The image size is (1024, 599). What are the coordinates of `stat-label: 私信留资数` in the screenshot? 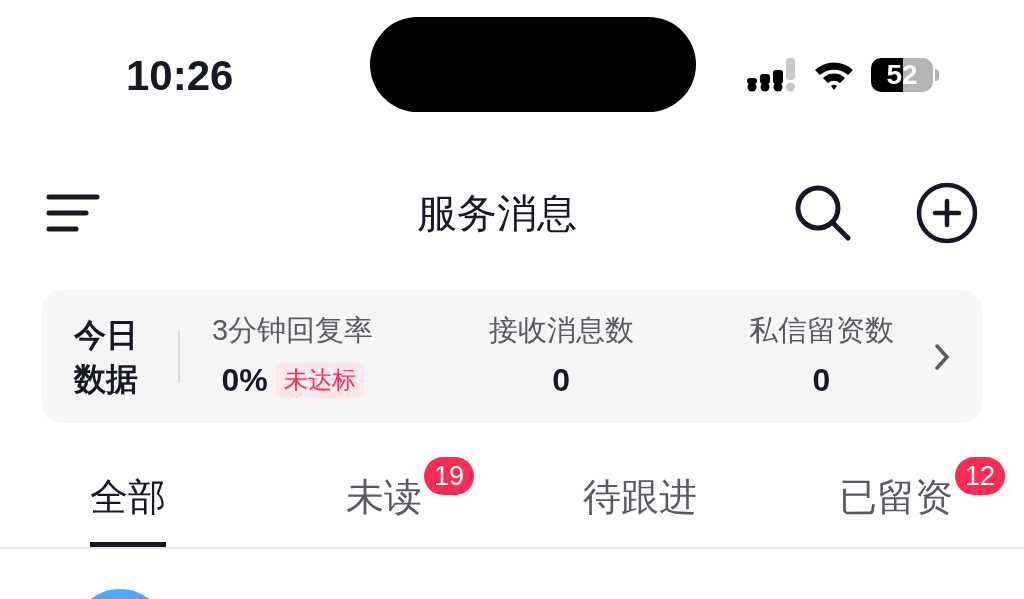 It's located at (821, 330).